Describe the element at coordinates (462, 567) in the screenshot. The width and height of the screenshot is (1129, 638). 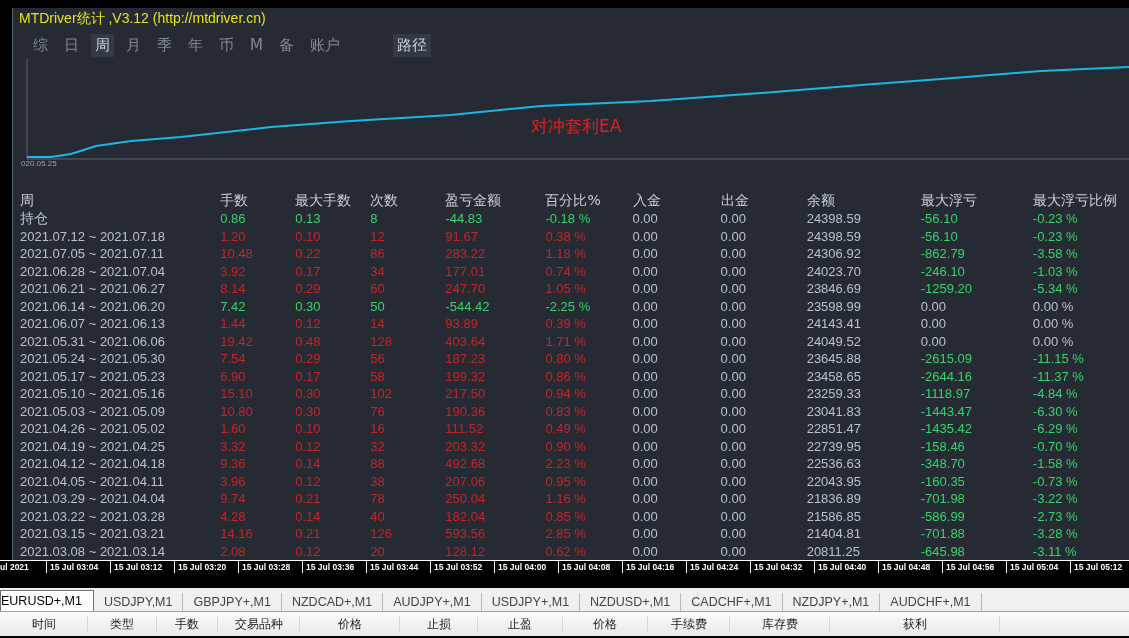
I see `time-label: 15 Jul 03:52` at that location.